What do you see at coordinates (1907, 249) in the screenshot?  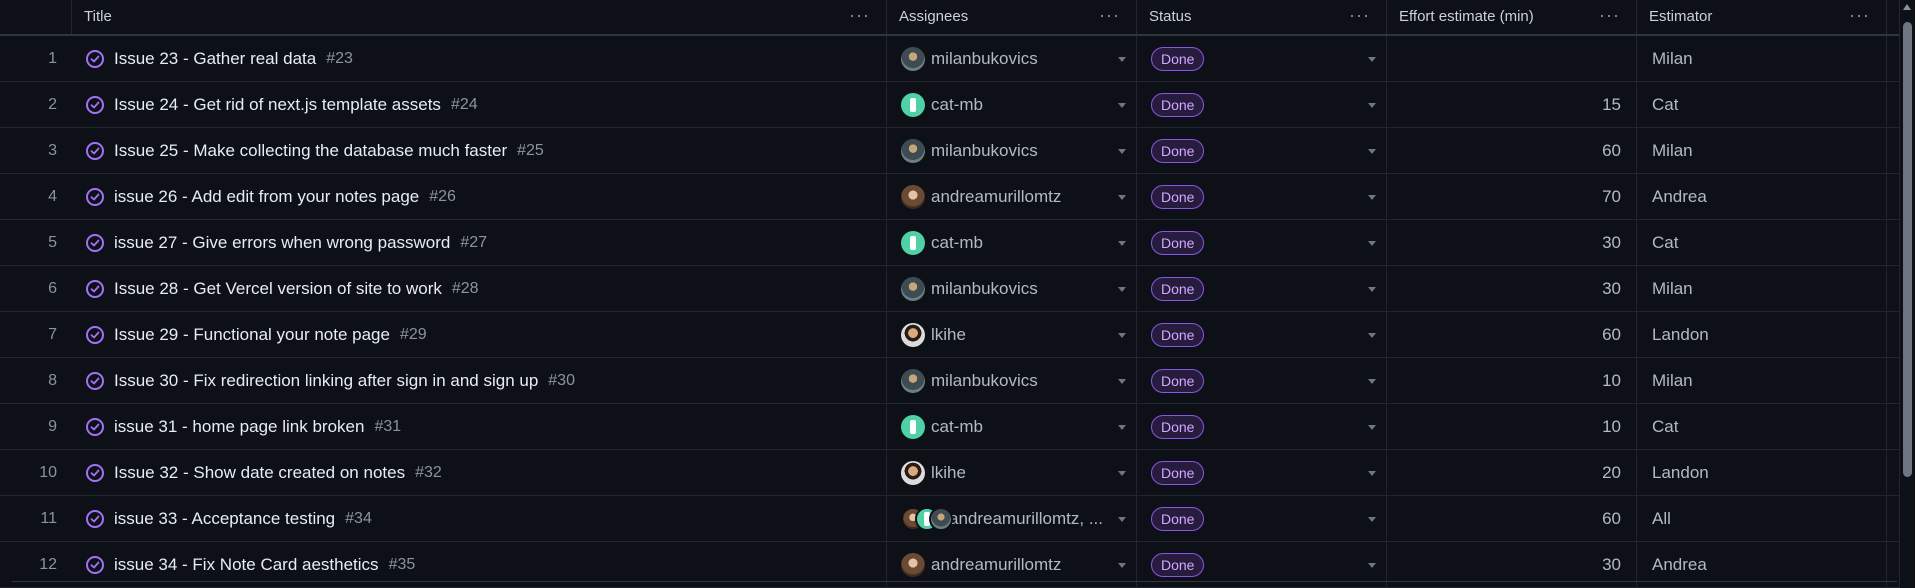 I see `scrollbar-thumb` at bounding box center [1907, 249].